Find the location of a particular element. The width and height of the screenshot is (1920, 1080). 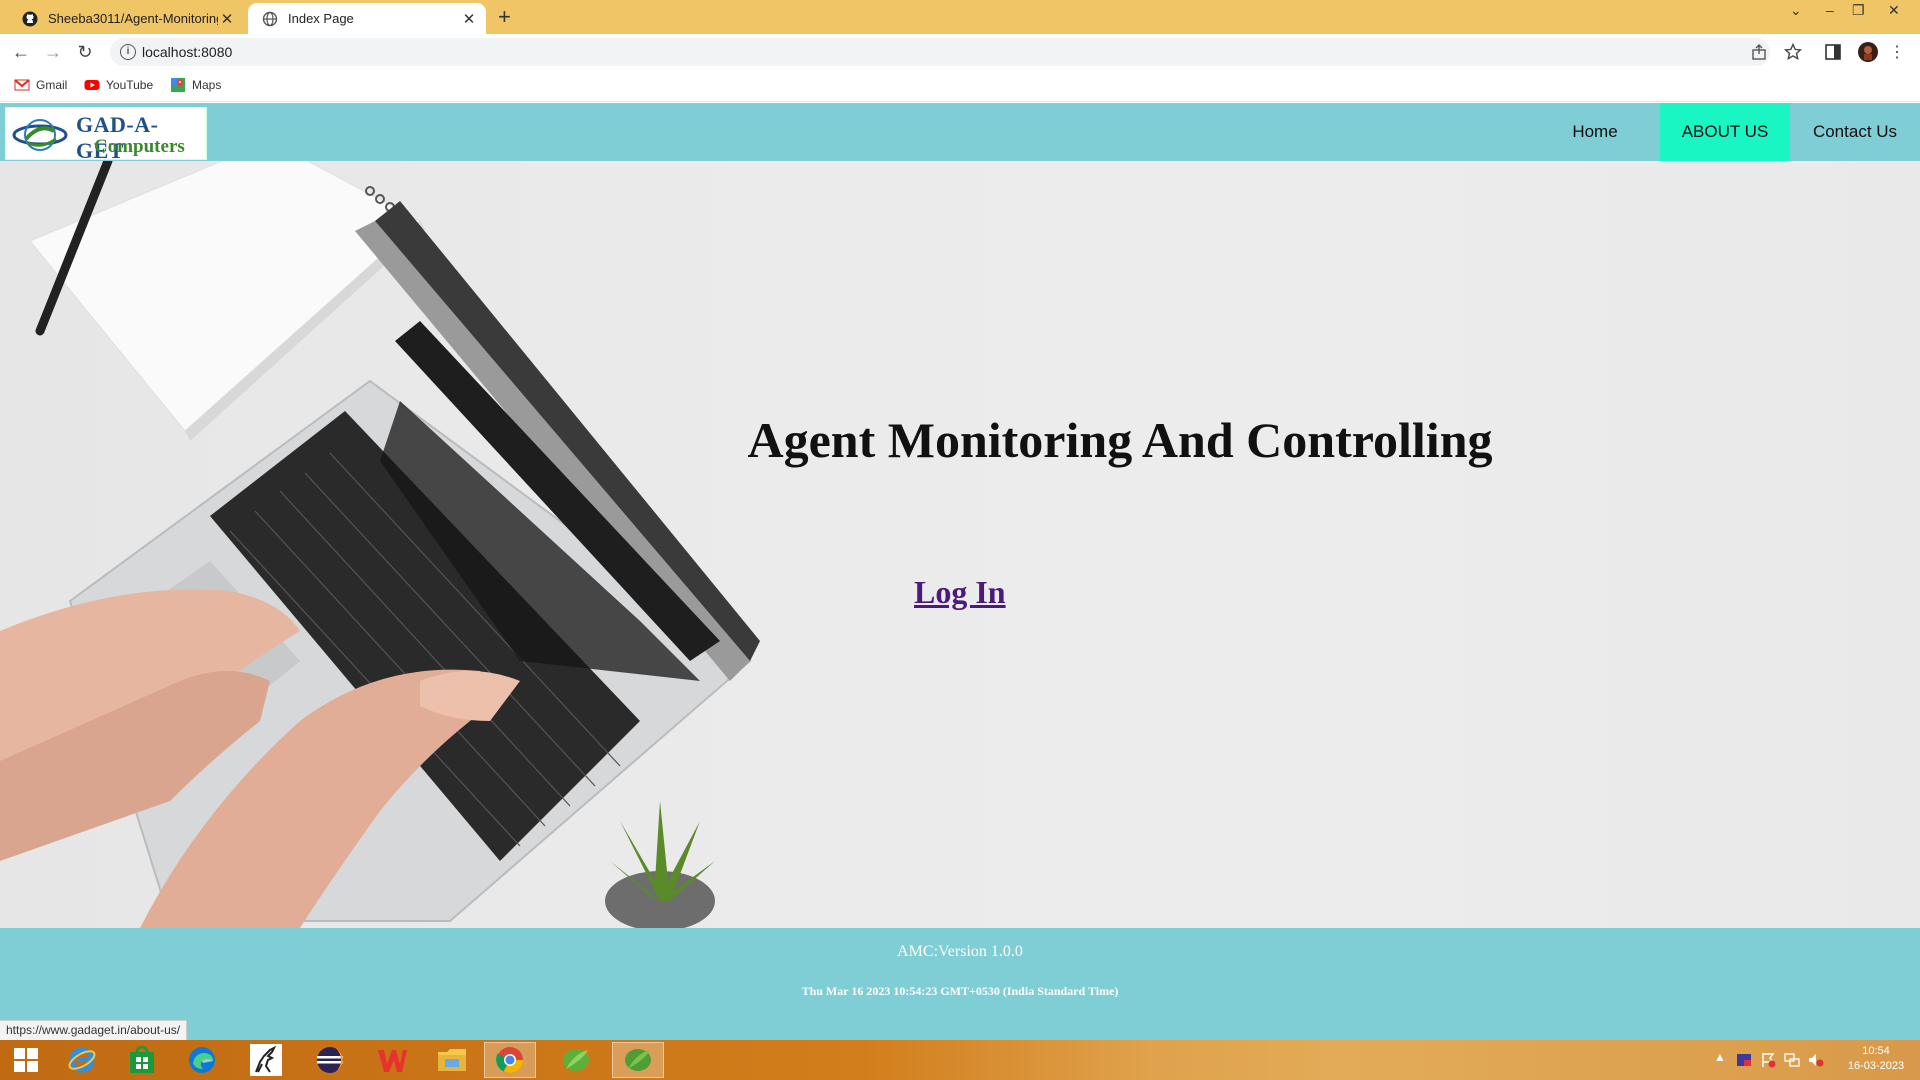

bookmarks-bar: Gmail YouTube Maps is located at coordinates (960, 86).